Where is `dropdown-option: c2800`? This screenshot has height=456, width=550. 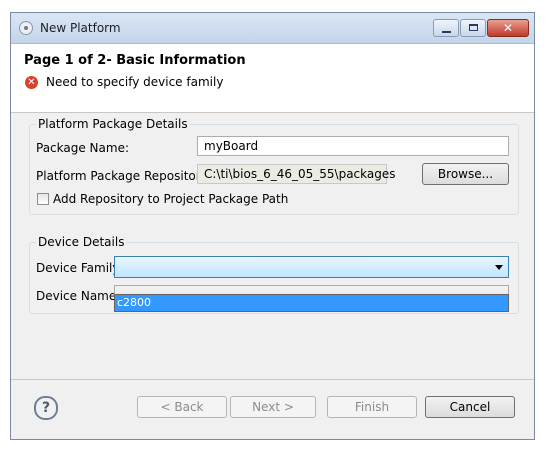
dropdown-option: c2800 is located at coordinates (311, 303).